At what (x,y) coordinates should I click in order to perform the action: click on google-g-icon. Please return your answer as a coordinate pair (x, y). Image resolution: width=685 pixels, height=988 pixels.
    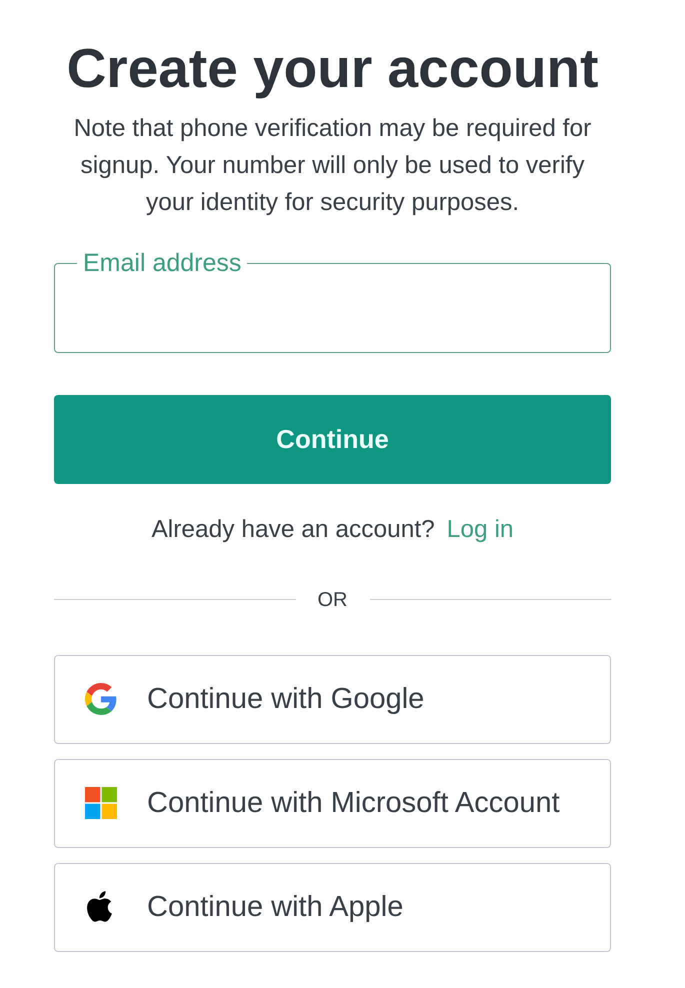
    Looking at the image, I should click on (101, 699).